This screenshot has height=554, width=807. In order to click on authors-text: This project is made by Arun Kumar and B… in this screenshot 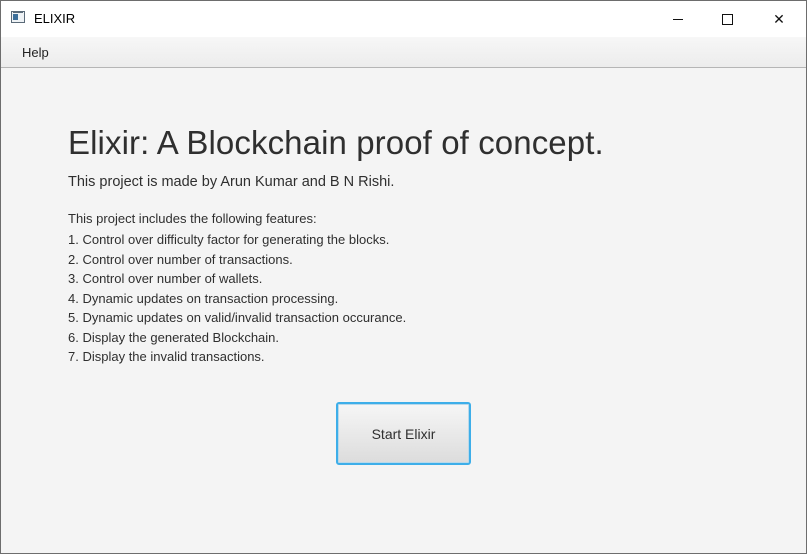, I will do `click(231, 182)`.